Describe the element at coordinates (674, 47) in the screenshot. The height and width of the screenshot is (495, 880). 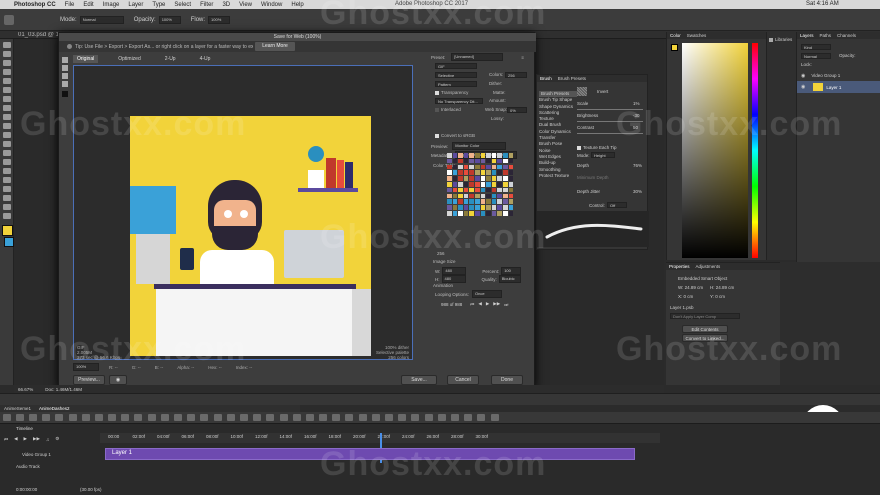
I see `foreground-color-swatch` at that location.